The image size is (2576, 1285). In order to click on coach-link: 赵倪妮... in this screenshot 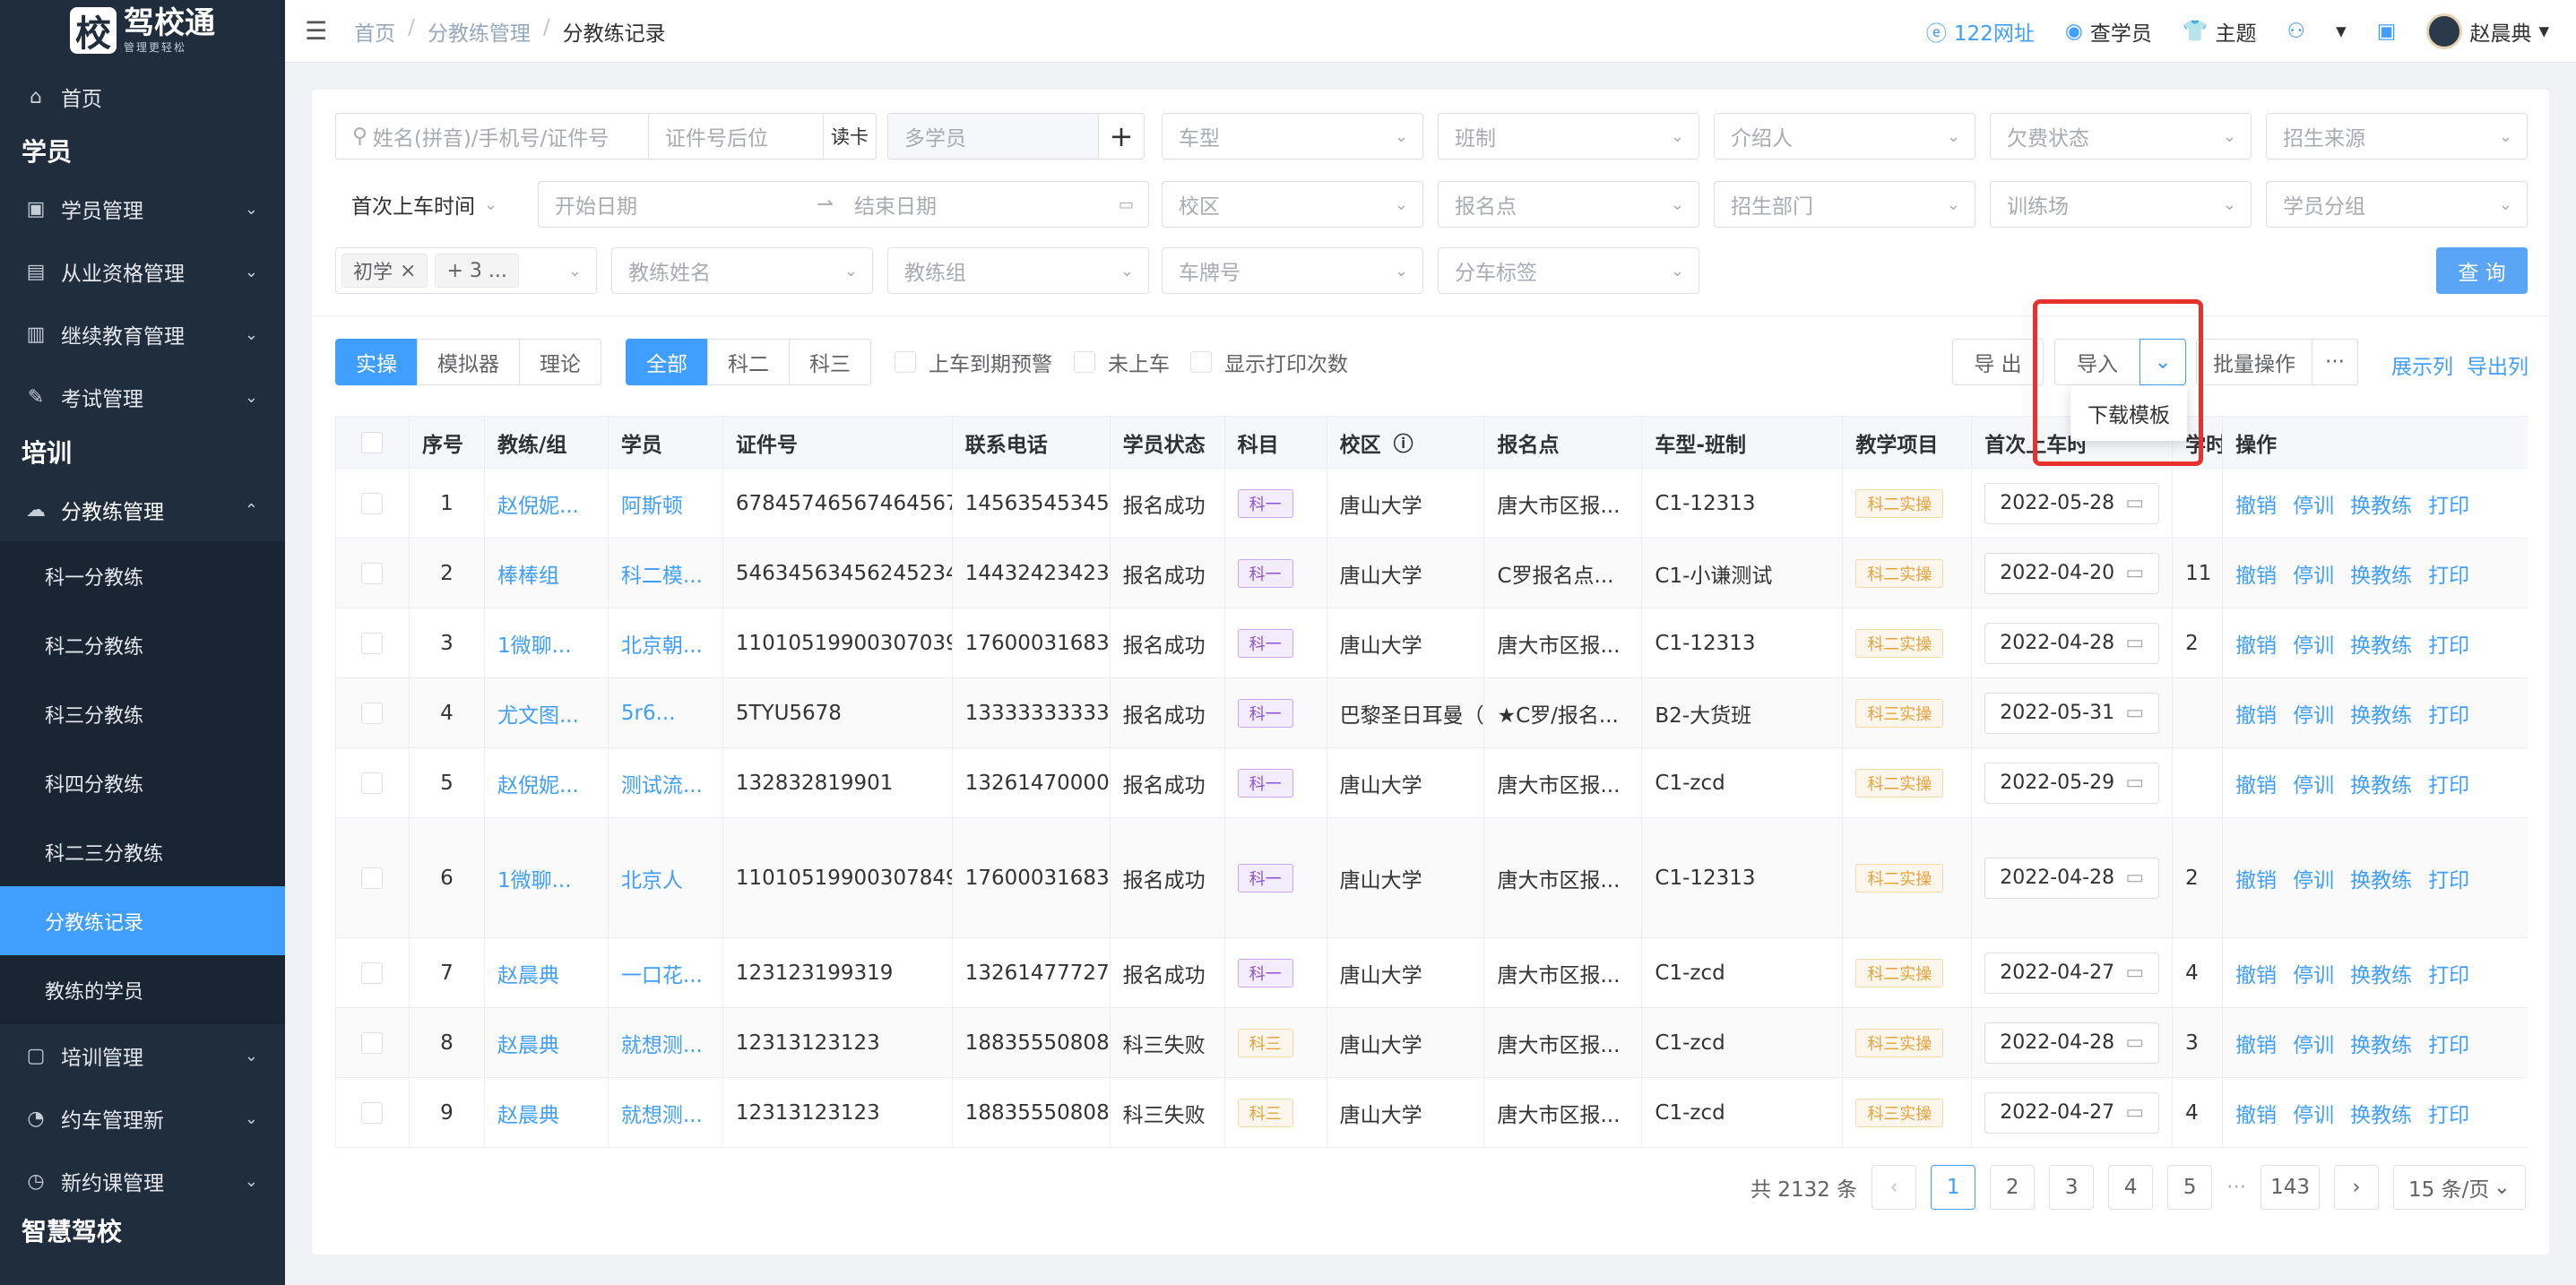, I will do `click(547, 503)`.